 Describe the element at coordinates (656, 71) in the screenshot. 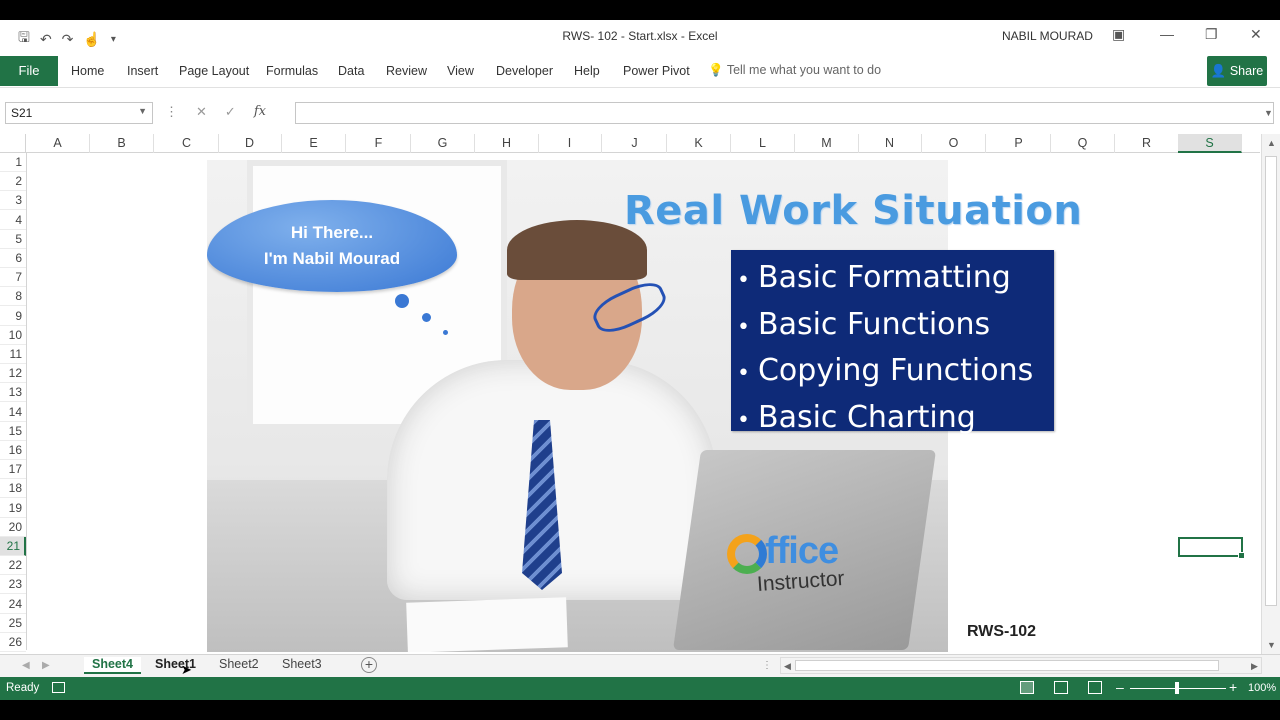

I see `tab-power-pivot: Power Pivot` at that location.